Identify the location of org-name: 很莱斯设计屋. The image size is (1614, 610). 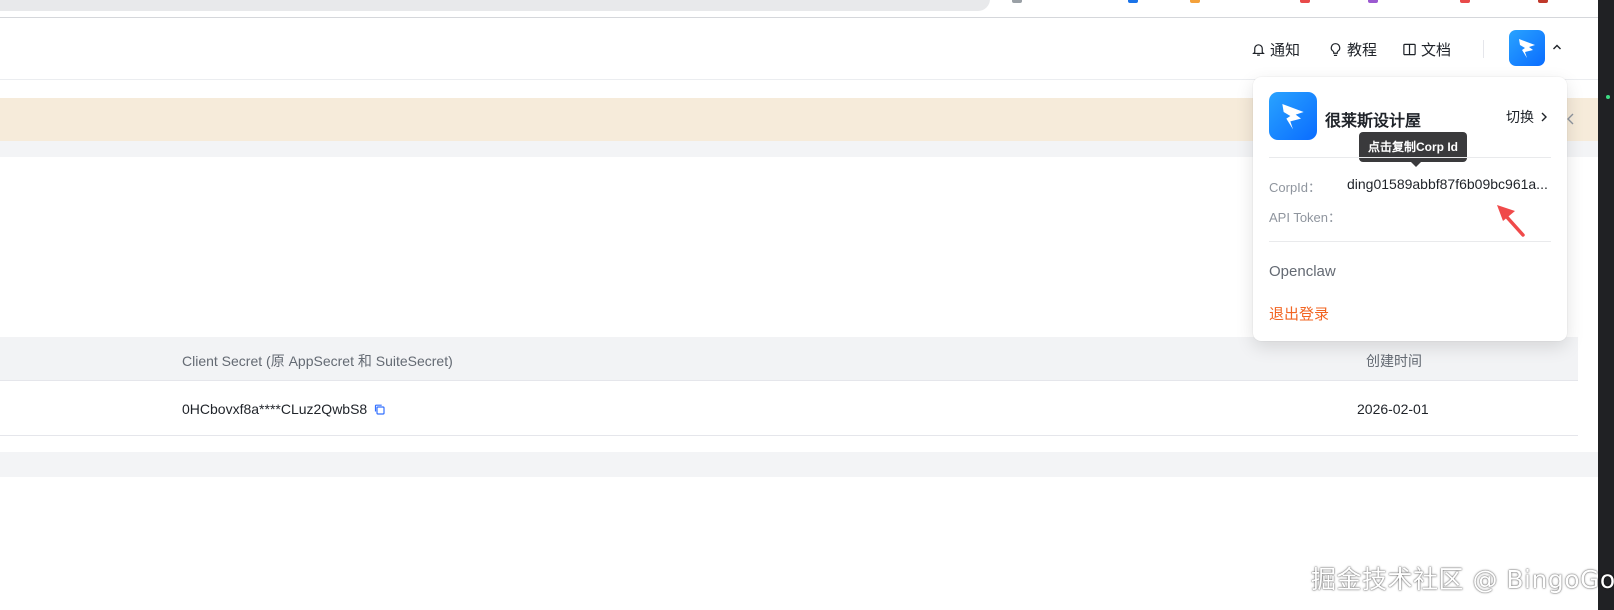
(1373, 121).